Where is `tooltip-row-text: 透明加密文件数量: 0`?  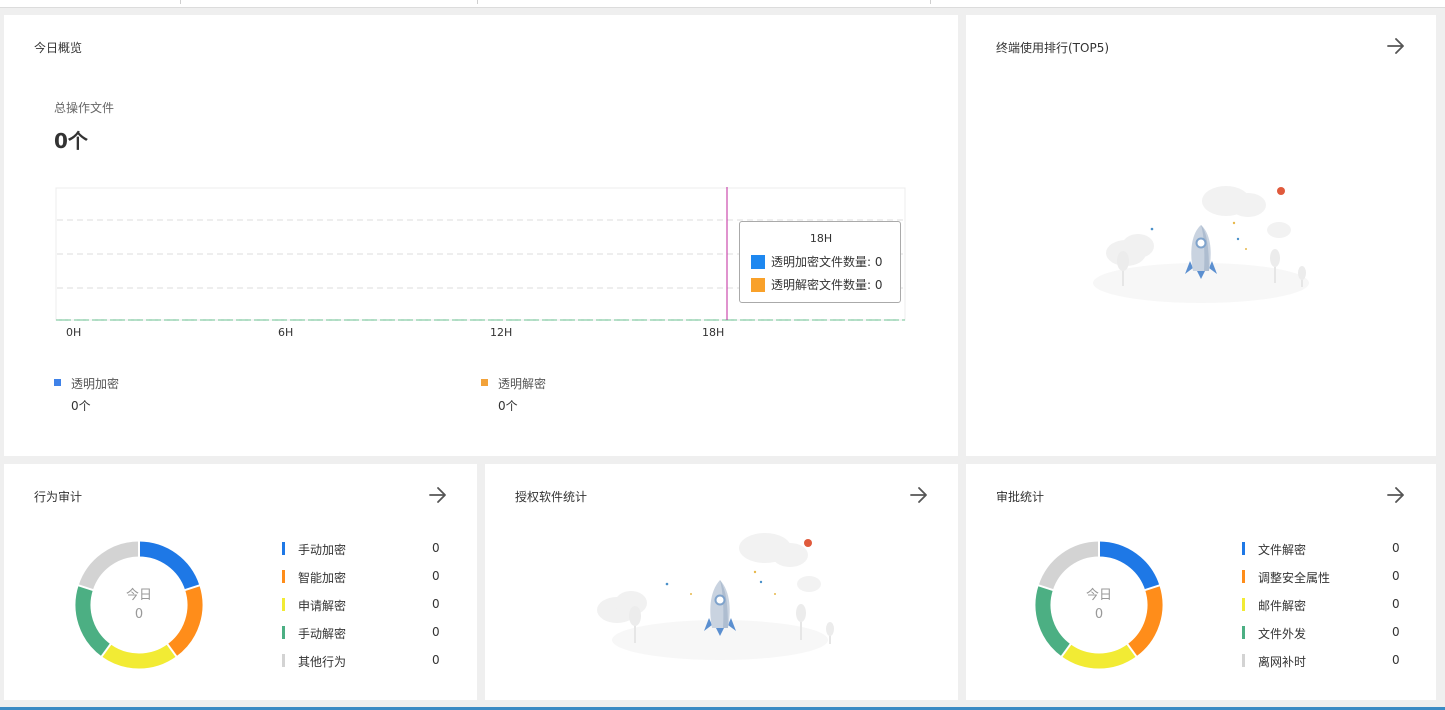
tooltip-row-text: 透明加密文件数量: 0 is located at coordinates (827, 262).